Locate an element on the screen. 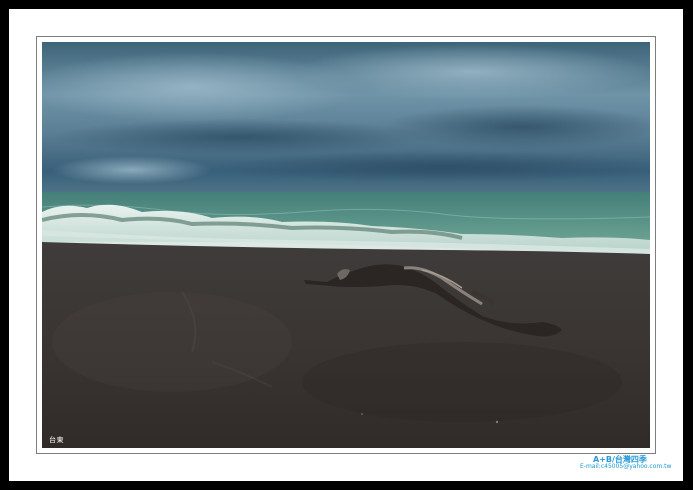 The height and width of the screenshot is (490, 693). signature-email: E-mail:c45005@yahoo.com.tw is located at coordinates (626, 466).